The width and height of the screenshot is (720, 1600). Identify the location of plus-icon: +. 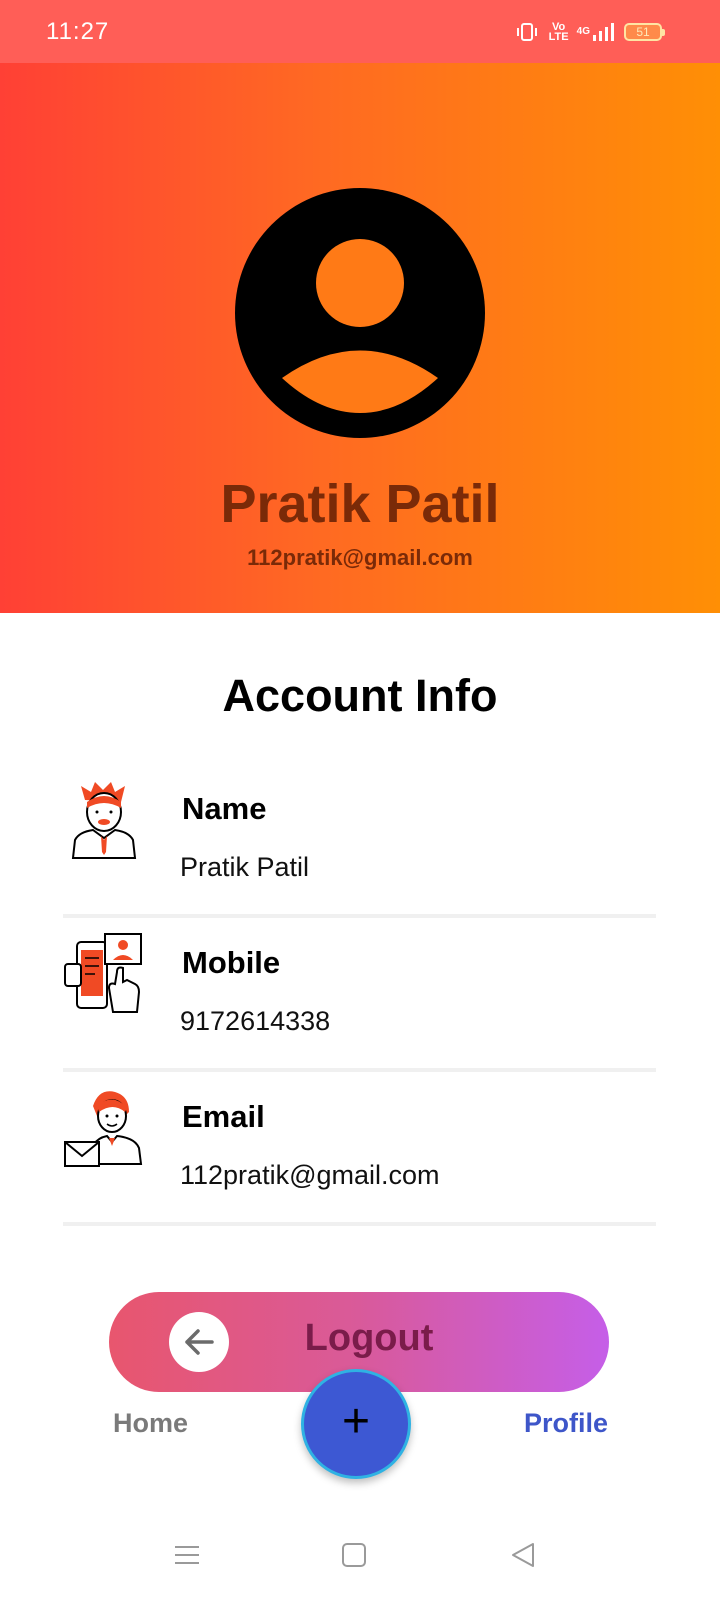
(356, 1421).